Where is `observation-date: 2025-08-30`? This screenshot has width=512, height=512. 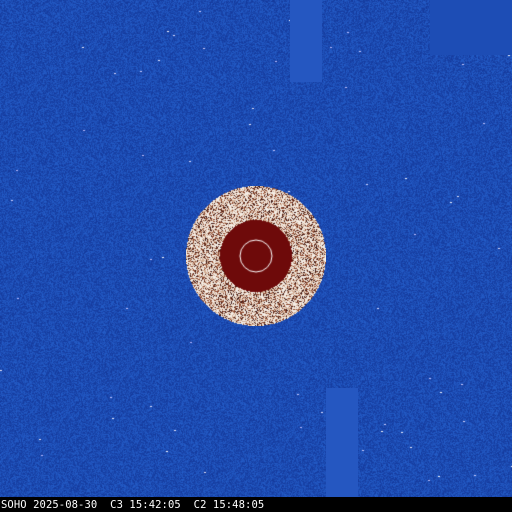
observation-date: 2025-08-30 is located at coordinates (65, 505).